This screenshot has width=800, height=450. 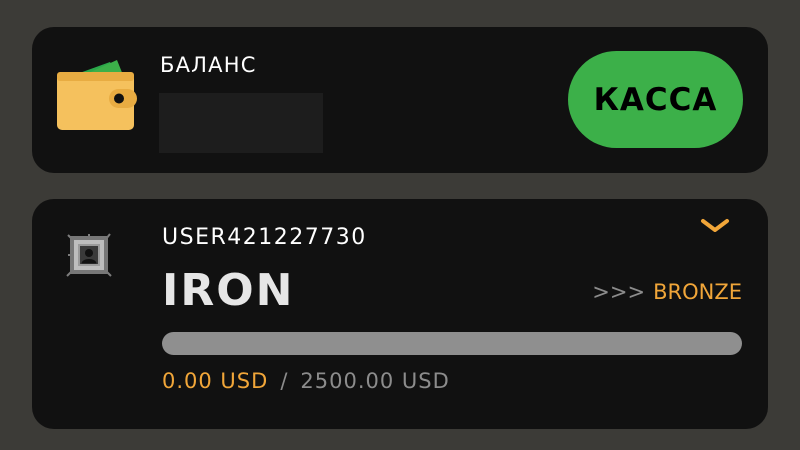 What do you see at coordinates (241, 123) in the screenshot?
I see `balance-amount` at bounding box center [241, 123].